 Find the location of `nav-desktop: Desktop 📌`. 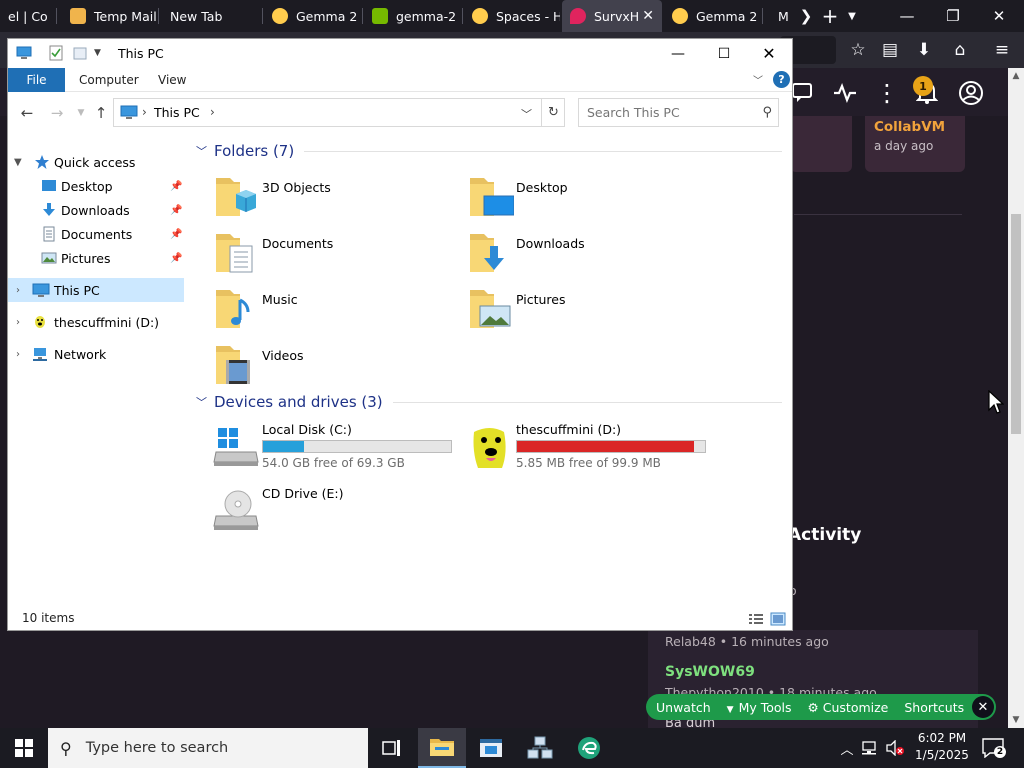

nav-desktop: Desktop 📌 is located at coordinates (96, 186).